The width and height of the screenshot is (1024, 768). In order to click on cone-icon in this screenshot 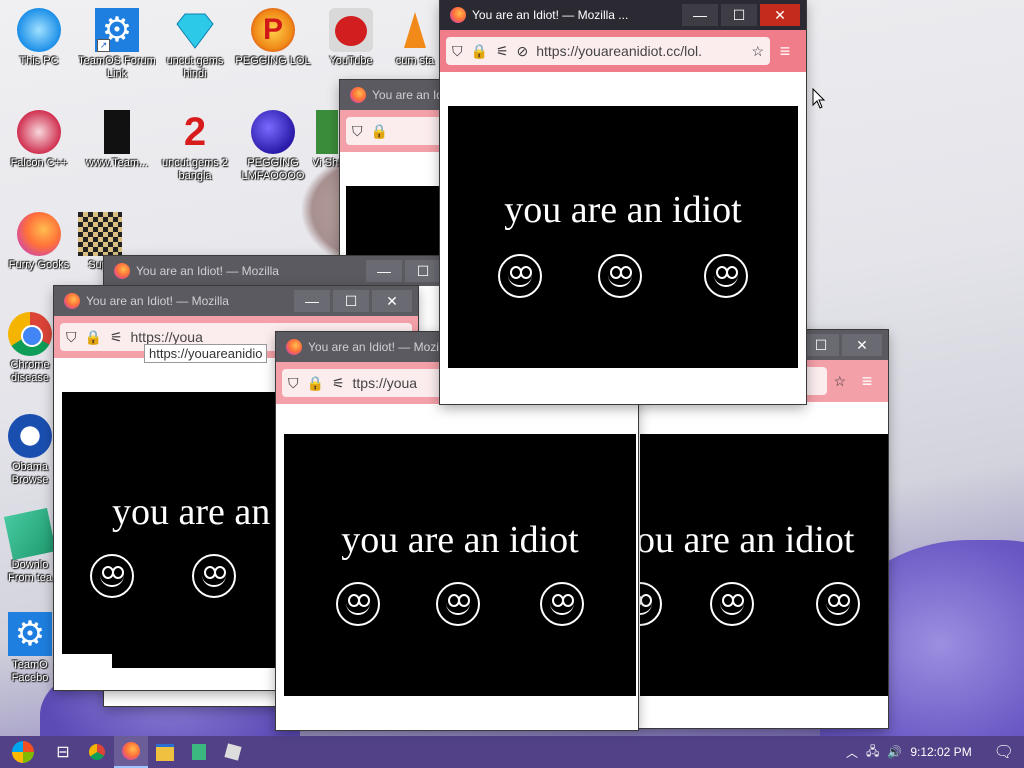, I will do `click(415, 30)`.